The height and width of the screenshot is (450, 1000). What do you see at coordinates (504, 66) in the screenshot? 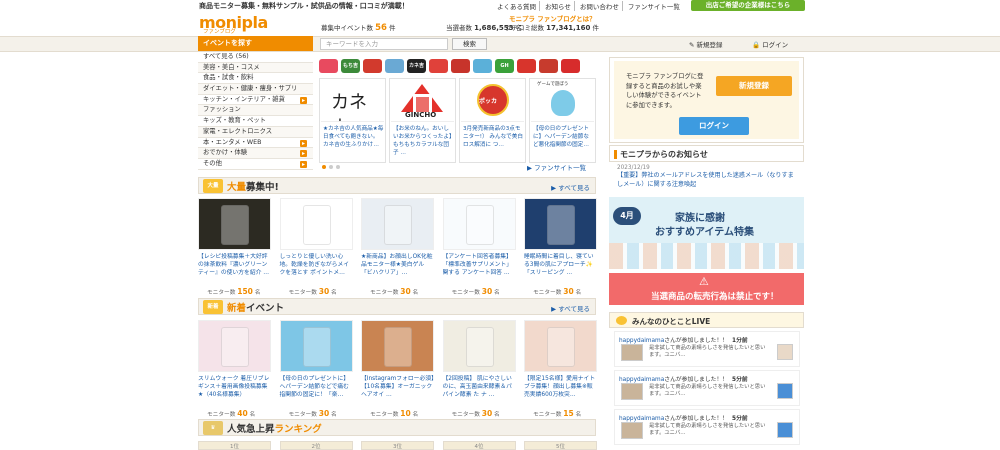
I see `brand-logo: GH` at bounding box center [504, 66].